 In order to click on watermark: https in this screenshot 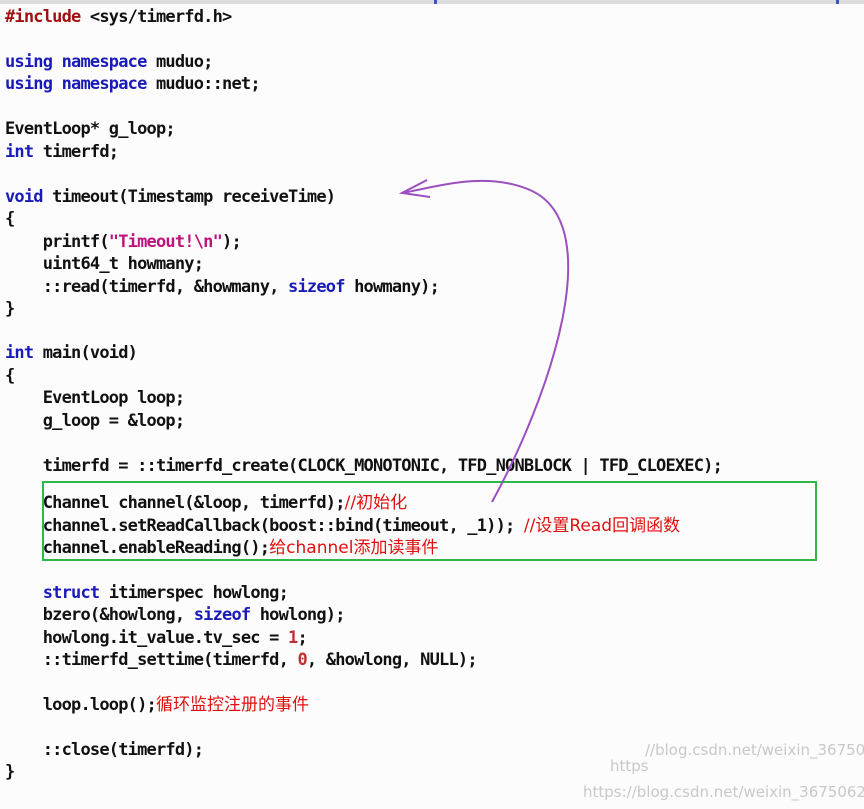, I will do `click(629, 766)`.